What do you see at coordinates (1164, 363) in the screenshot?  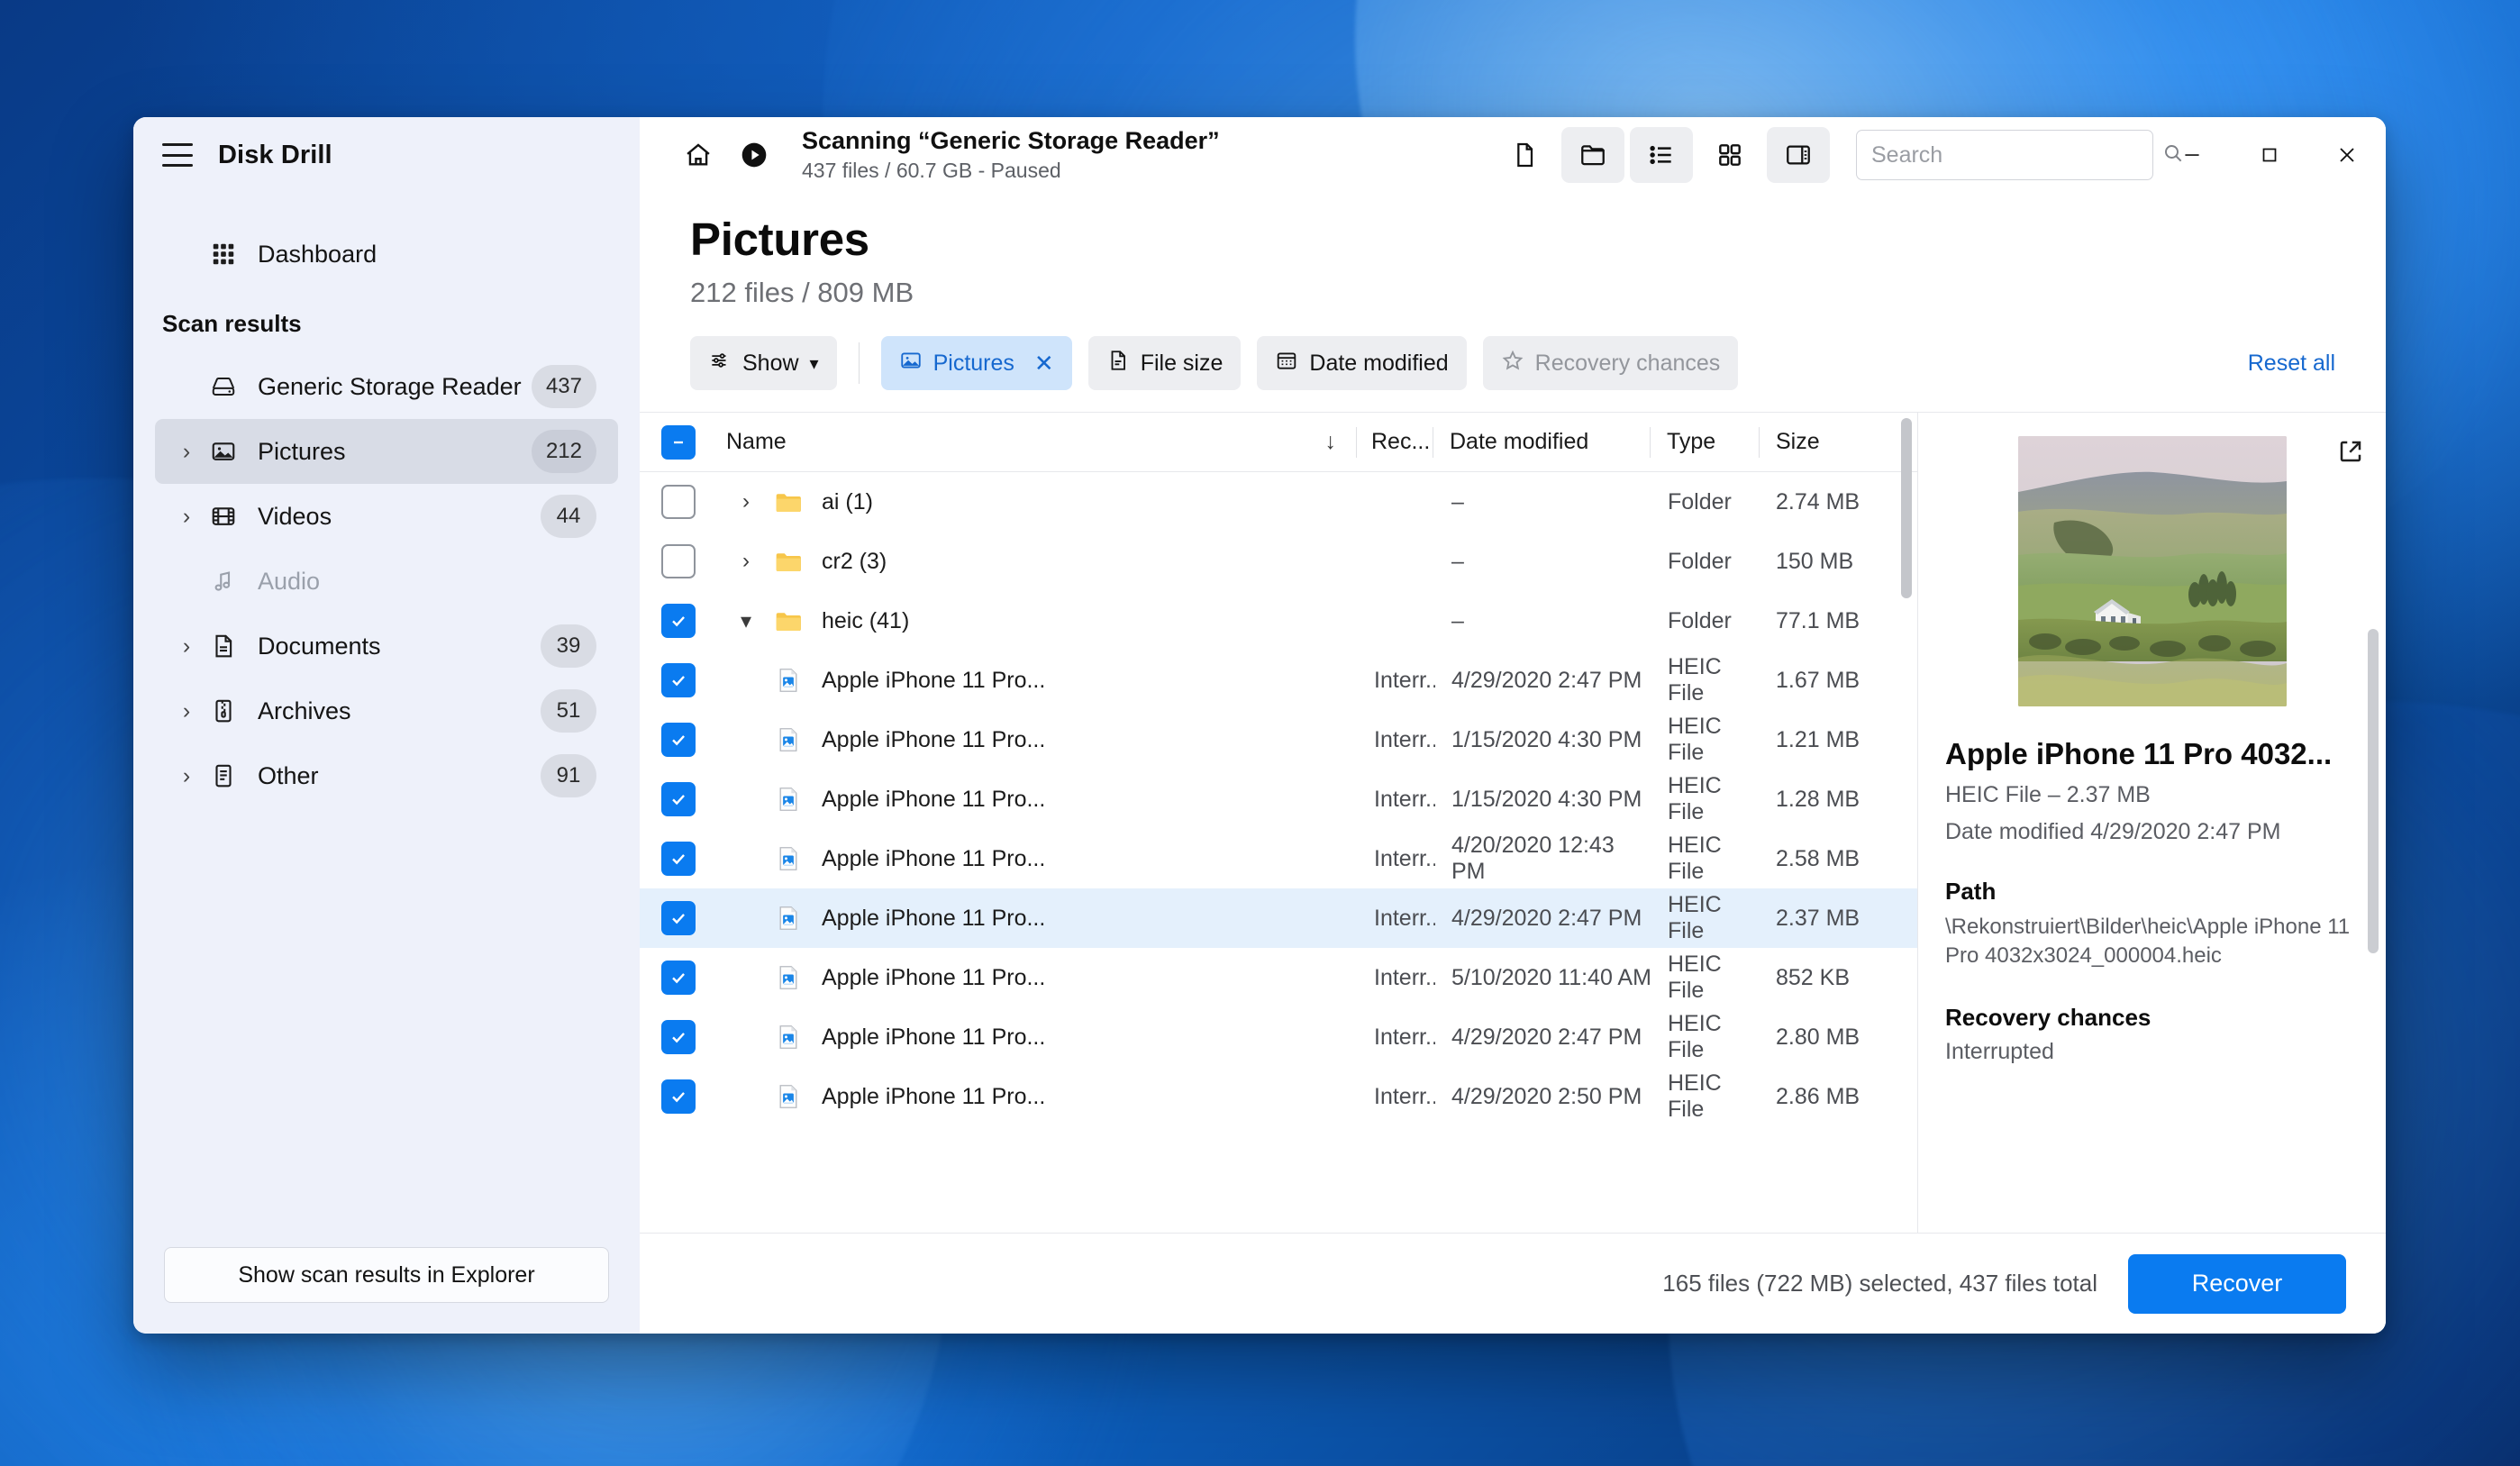 I see `filter-chip-file-size: File size` at bounding box center [1164, 363].